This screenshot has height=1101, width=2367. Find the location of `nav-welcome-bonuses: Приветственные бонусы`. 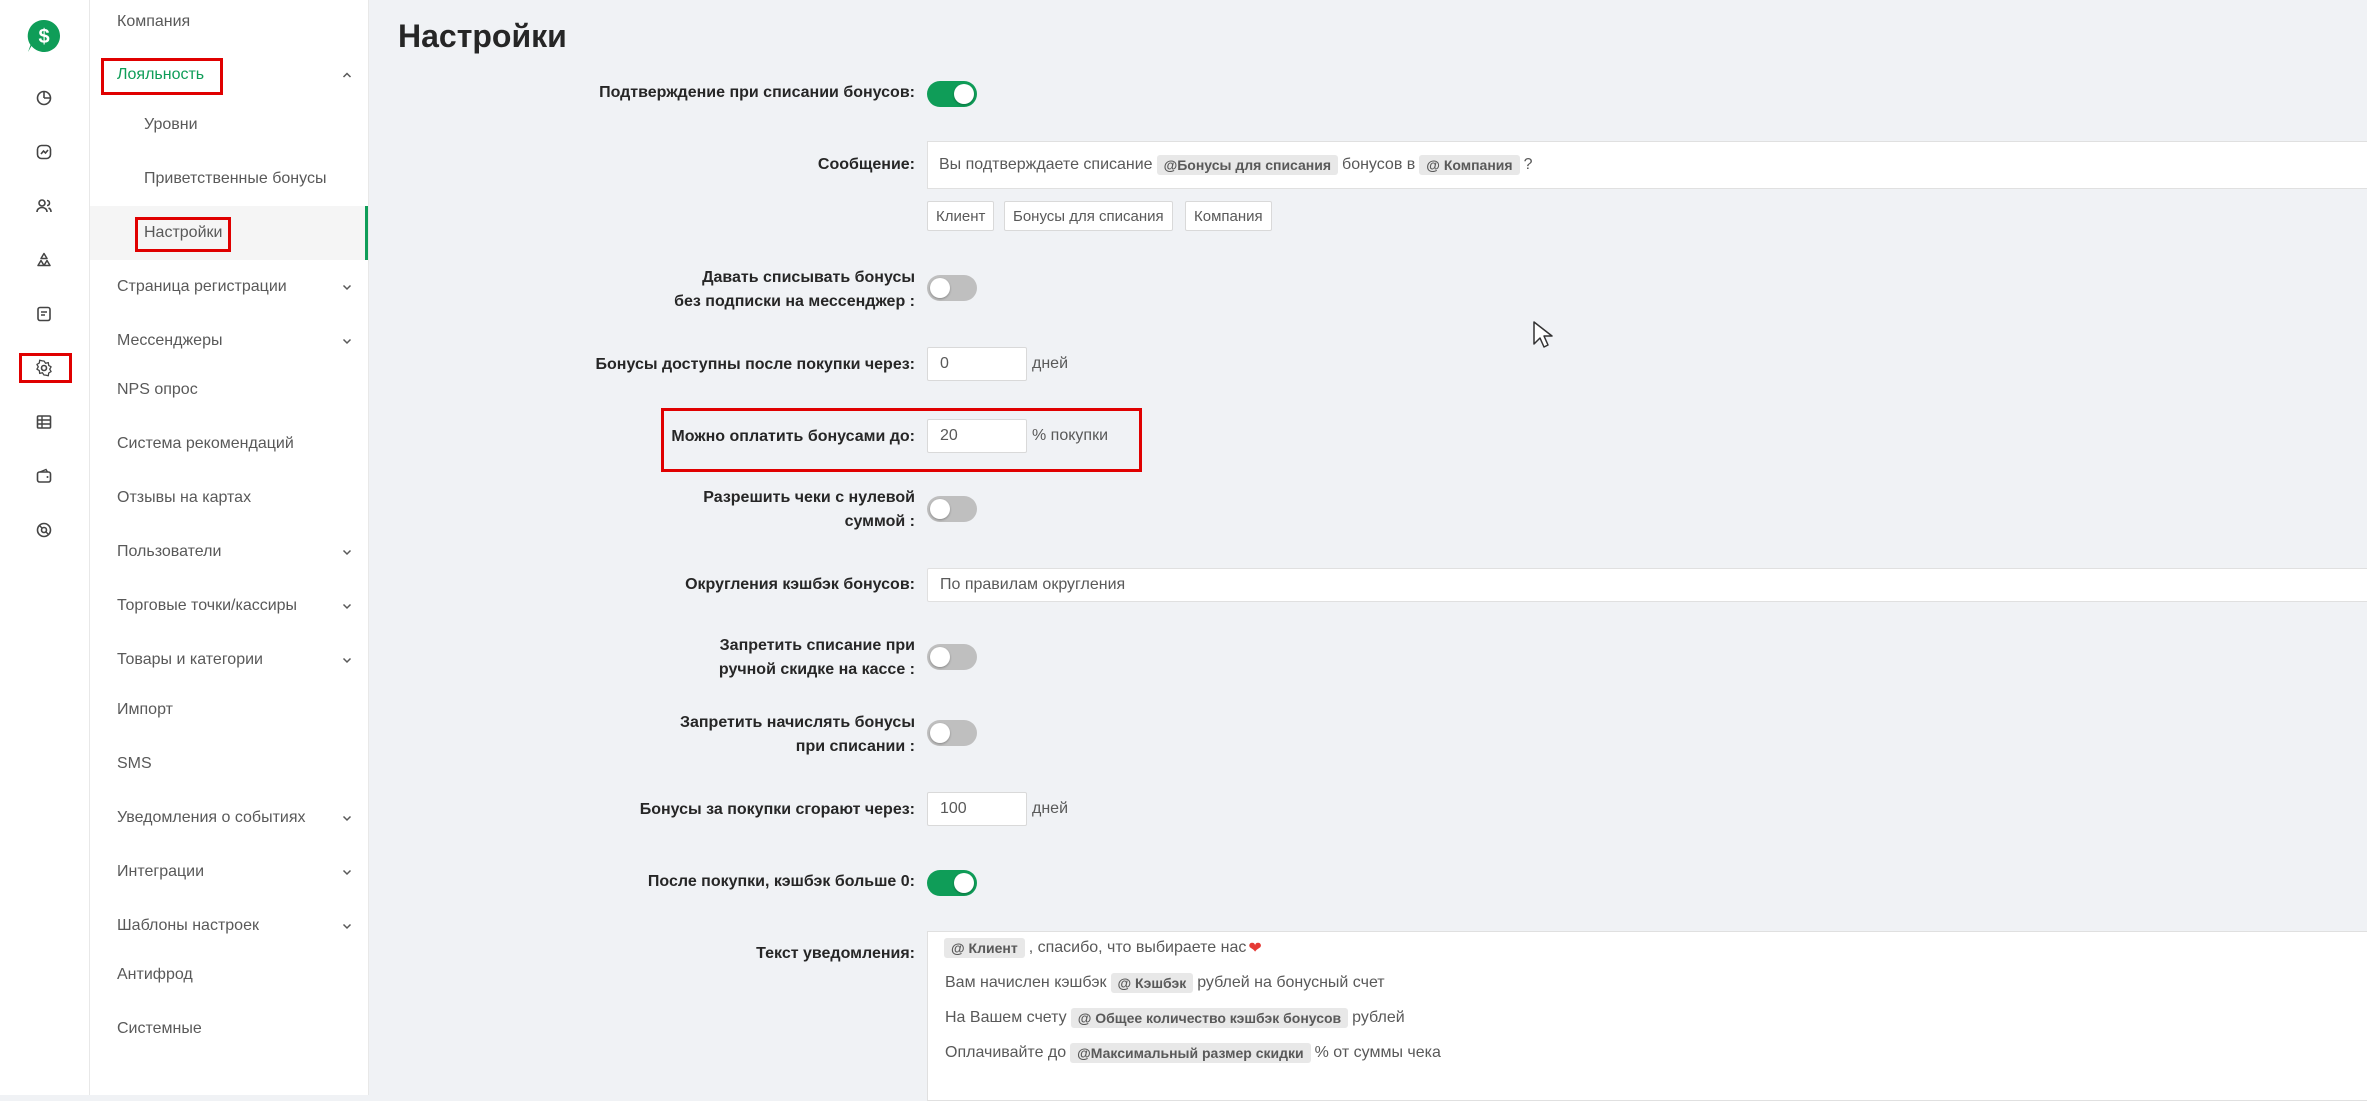

nav-welcome-bonuses: Приветственные бонусы is located at coordinates (229, 179).